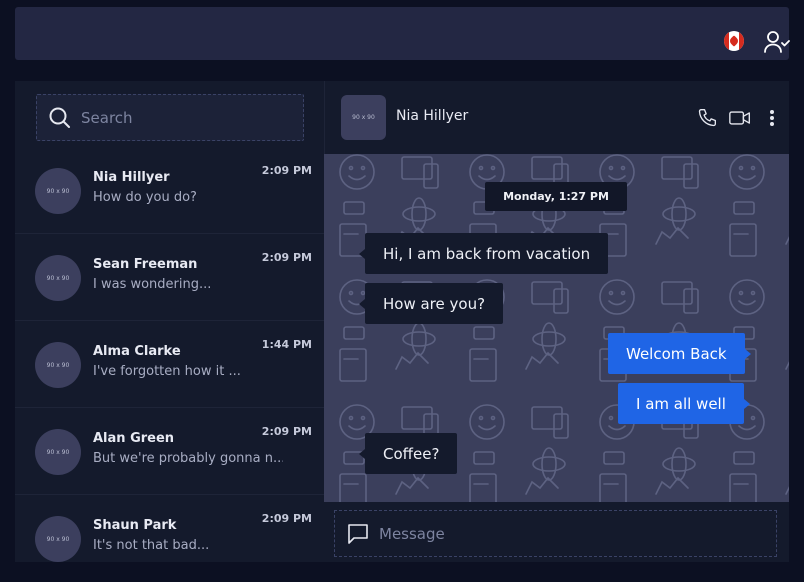 This screenshot has height=582, width=804. What do you see at coordinates (740, 118) in the screenshot?
I see `video-camera-icon` at bounding box center [740, 118].